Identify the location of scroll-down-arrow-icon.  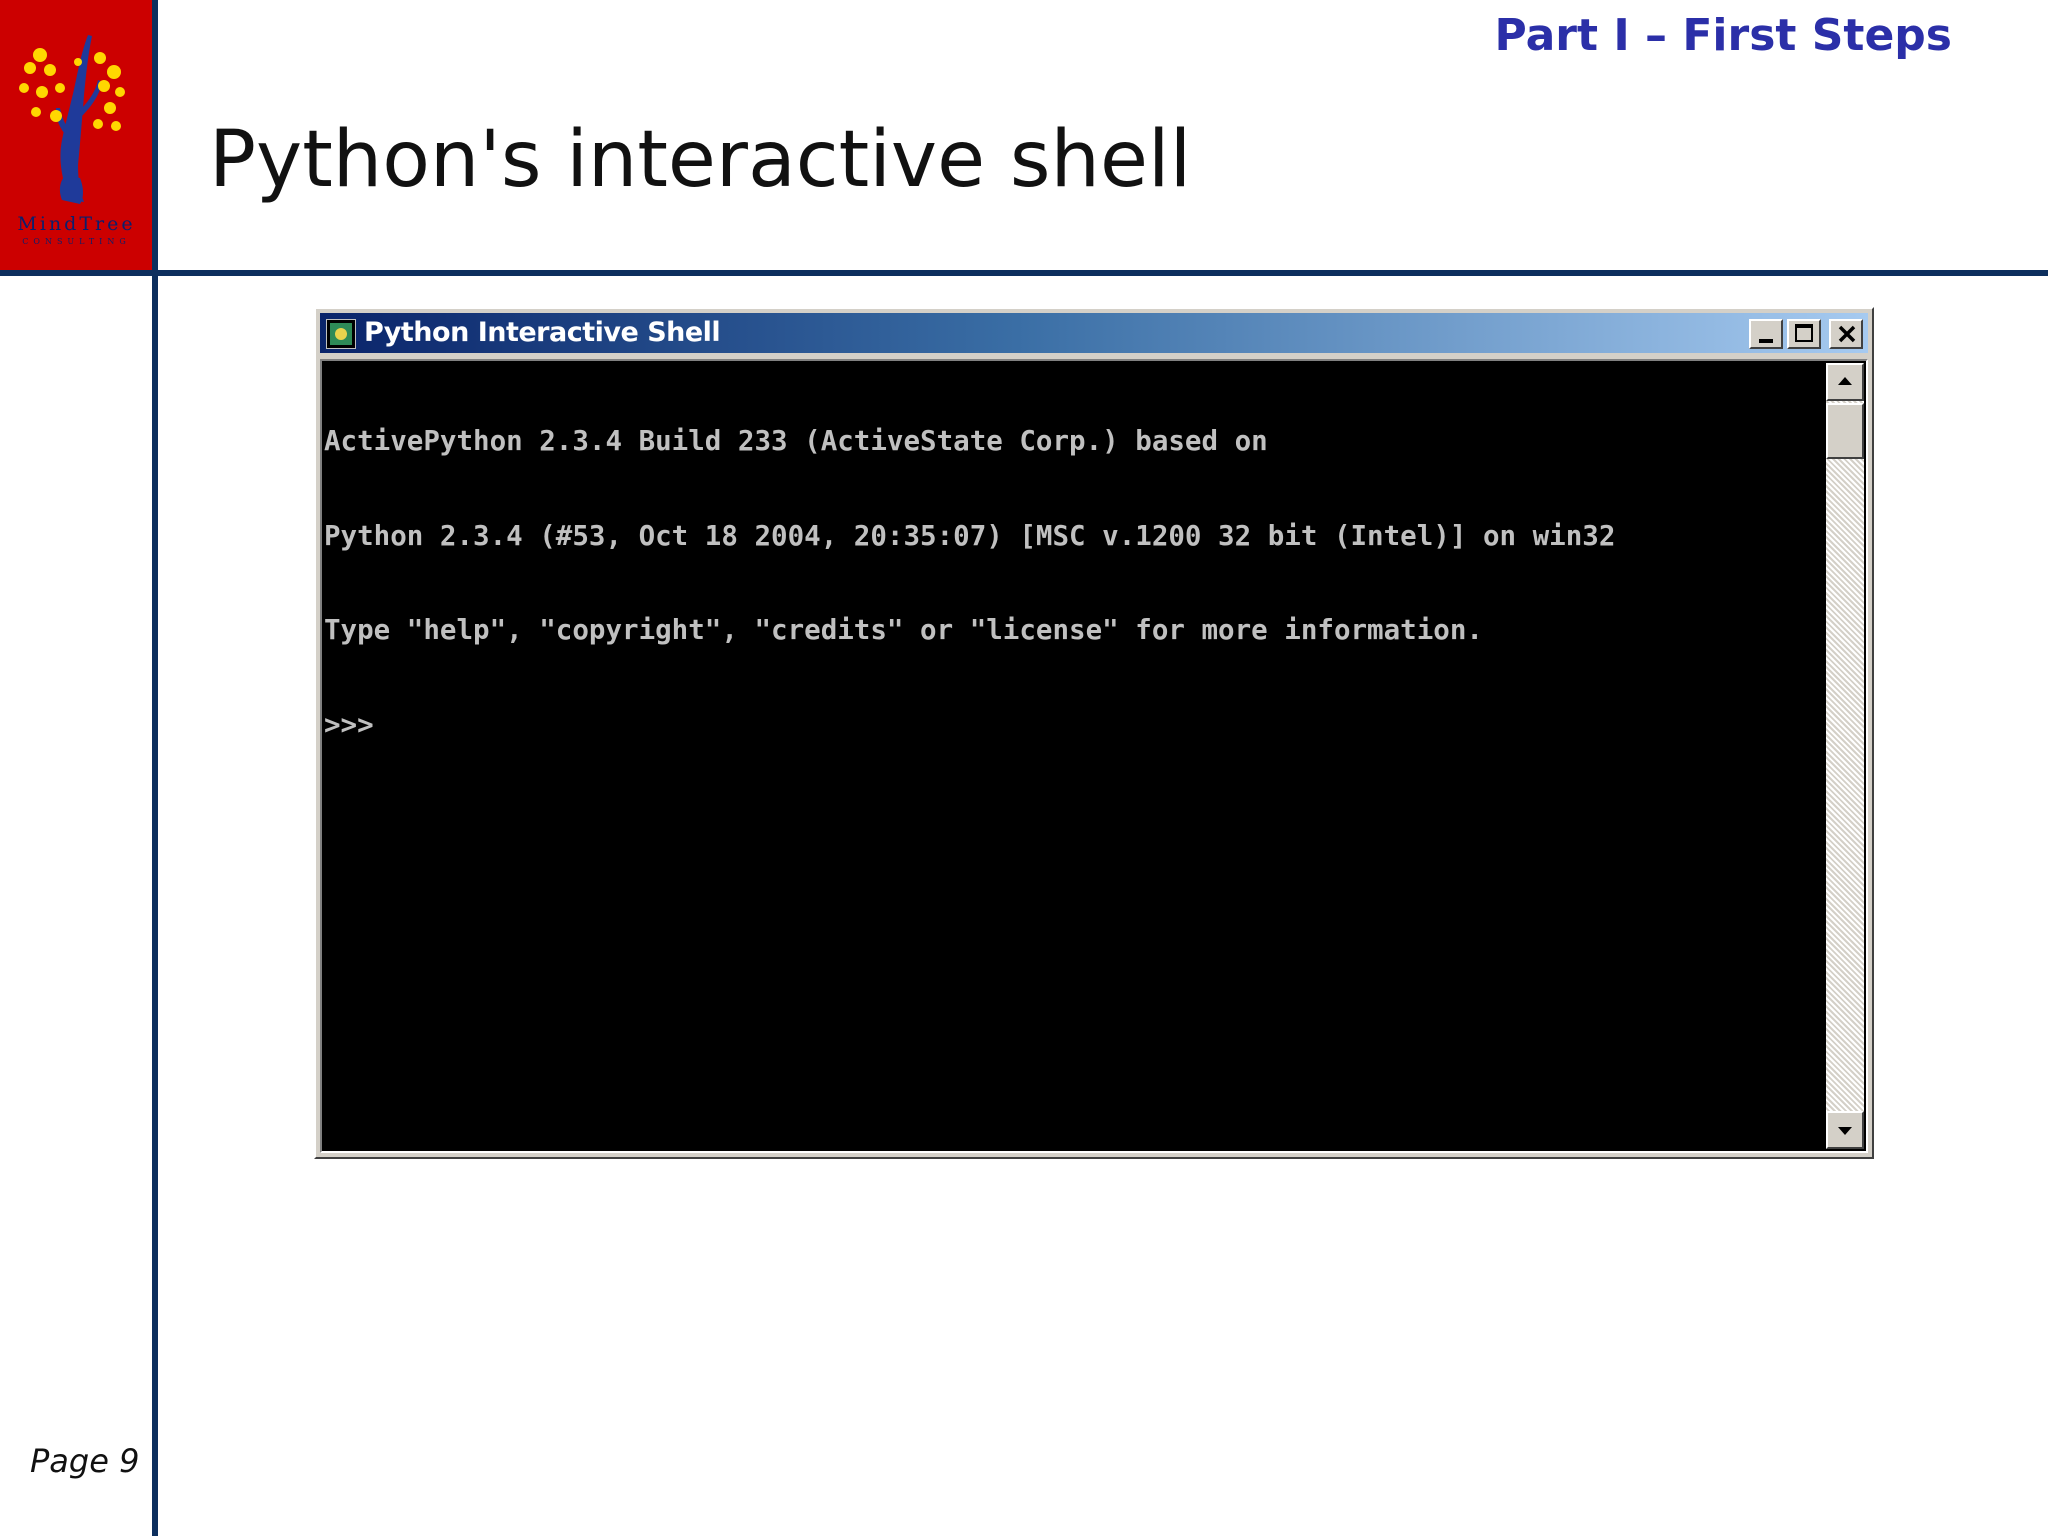
(1845, 1131).